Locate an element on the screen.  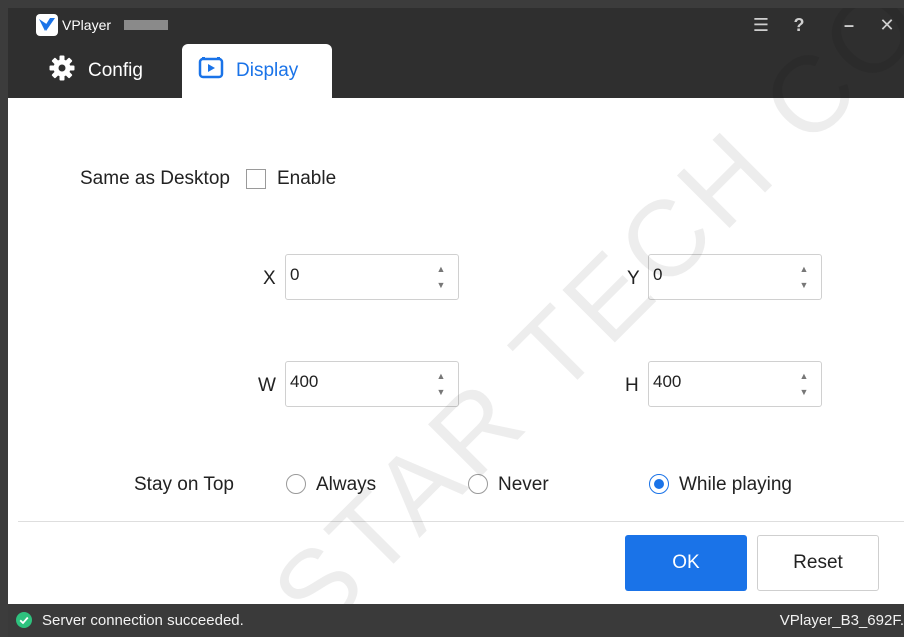
close-button: ✕ is located at coordinates (887, 25).